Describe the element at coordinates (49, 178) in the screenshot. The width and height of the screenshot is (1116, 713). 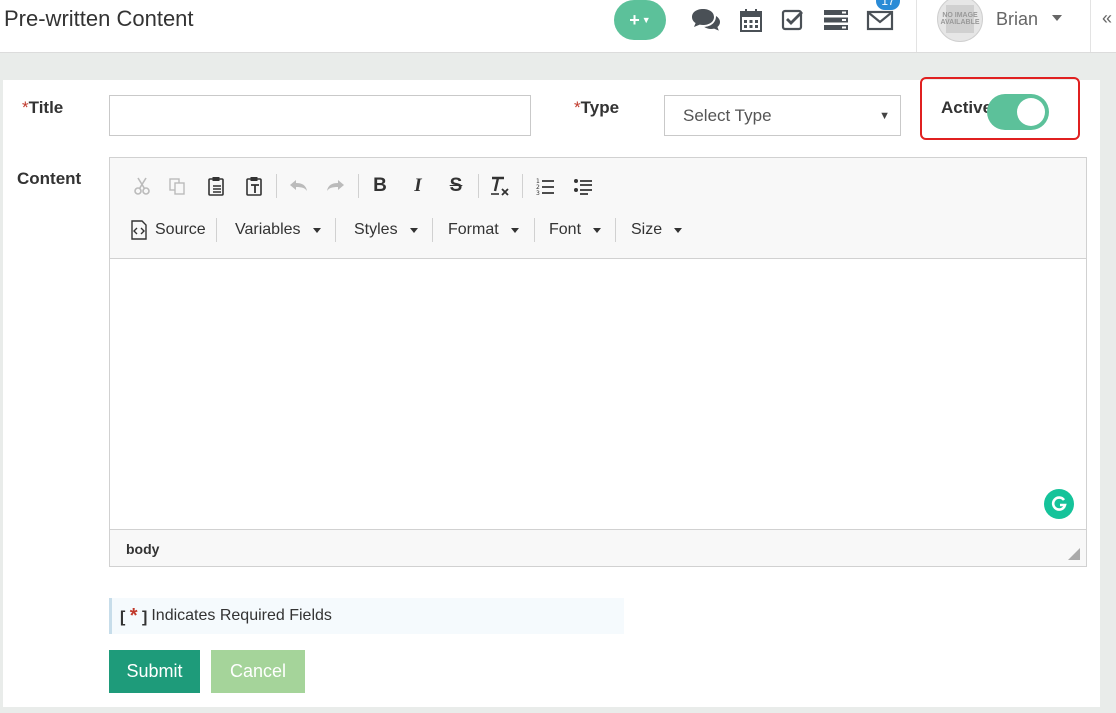
I see `content-label: Content` at that location.